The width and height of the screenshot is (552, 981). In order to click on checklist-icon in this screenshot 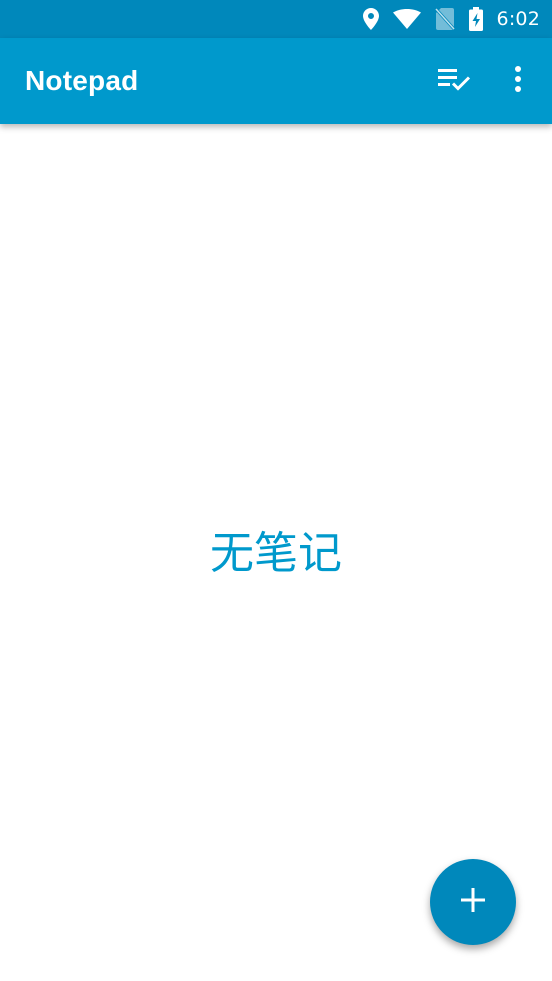, I will do `click(454, 81)`.